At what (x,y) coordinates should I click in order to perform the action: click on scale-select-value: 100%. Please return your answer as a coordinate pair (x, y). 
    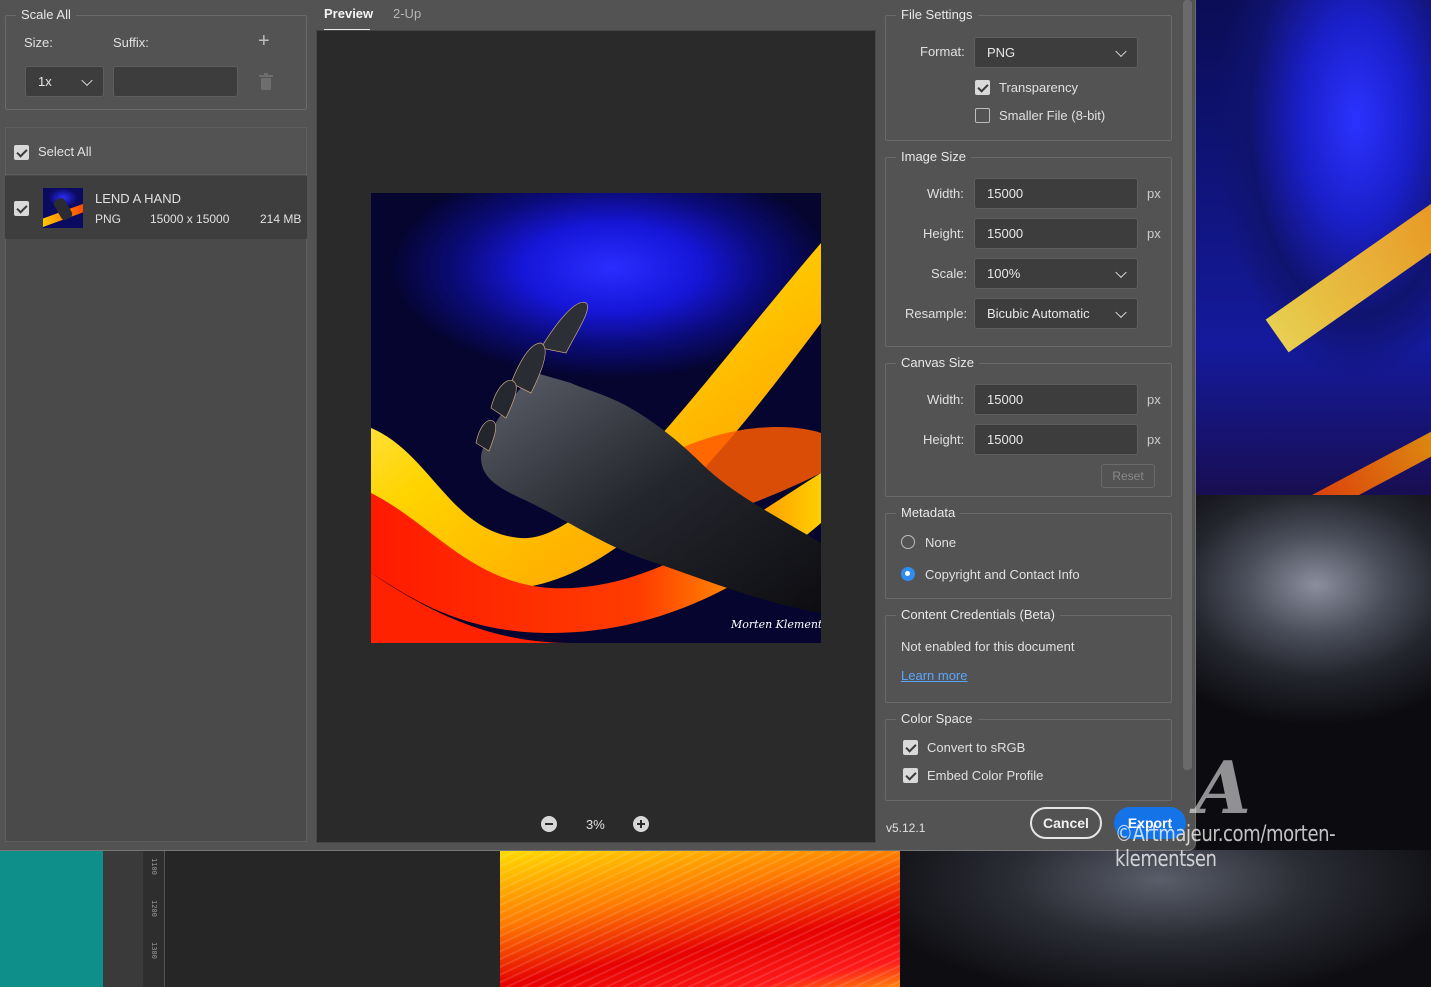
    Looking at the image, I should click on (1004, 273).